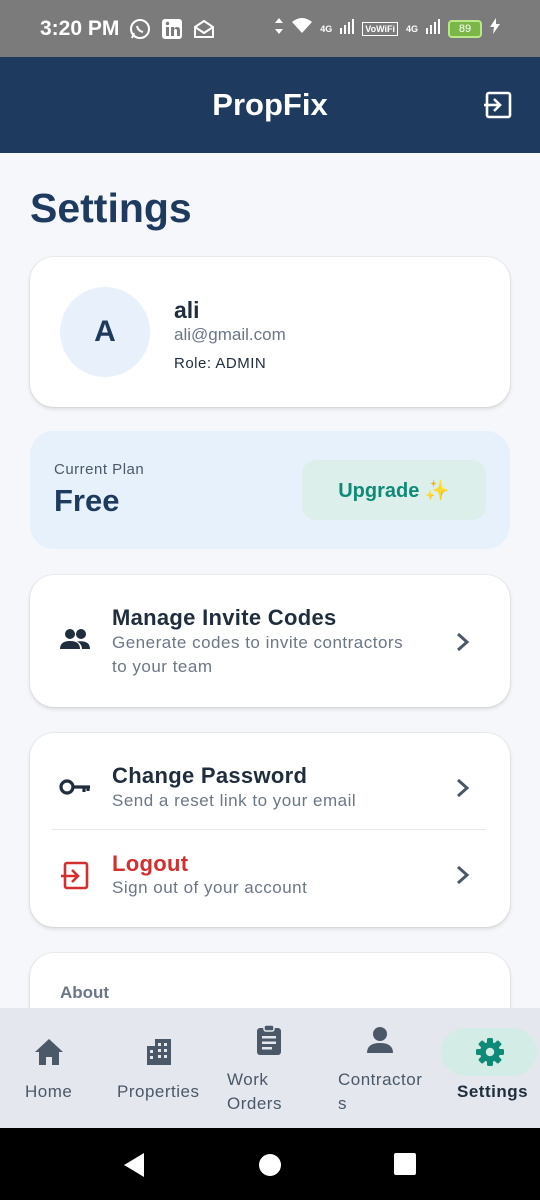 The image size is (540, 1200). Describe the element at coordinates (495, 28) in the screenshot. I see `charging-icon` at that location.